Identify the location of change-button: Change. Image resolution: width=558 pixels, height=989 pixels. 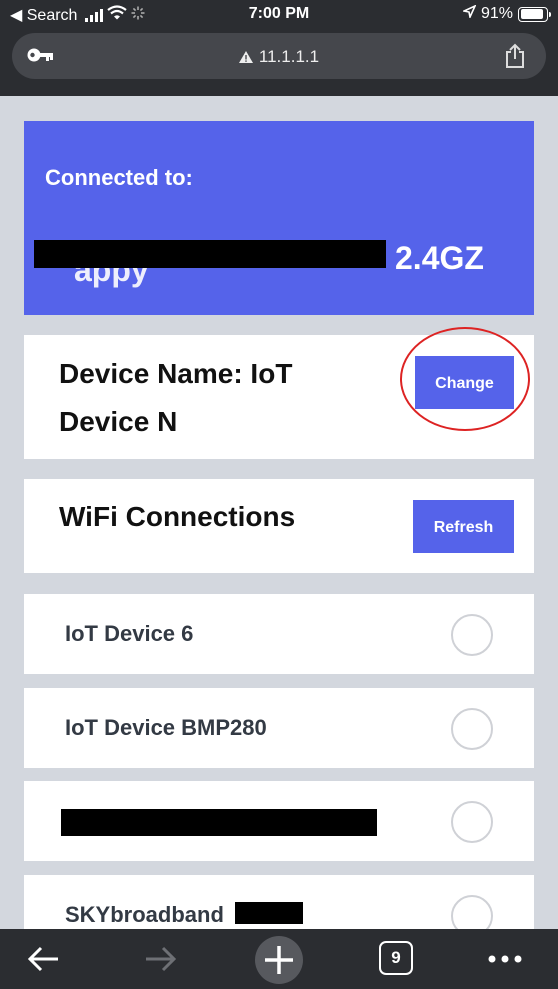
(464, 382).